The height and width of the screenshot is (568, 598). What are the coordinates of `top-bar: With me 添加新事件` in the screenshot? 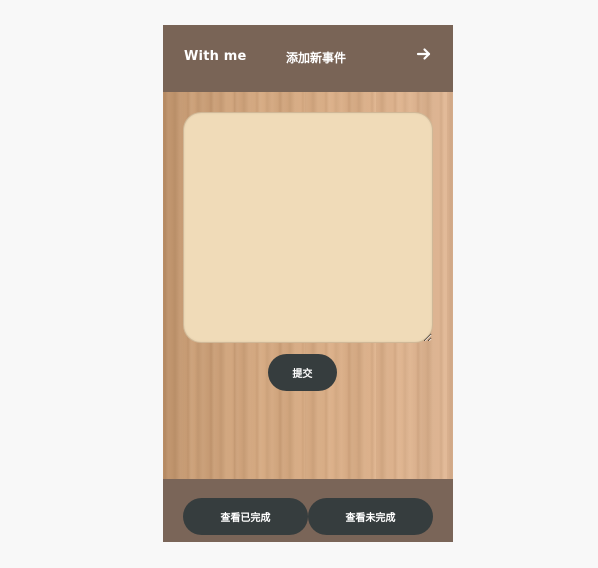 It's located at (308, 58).